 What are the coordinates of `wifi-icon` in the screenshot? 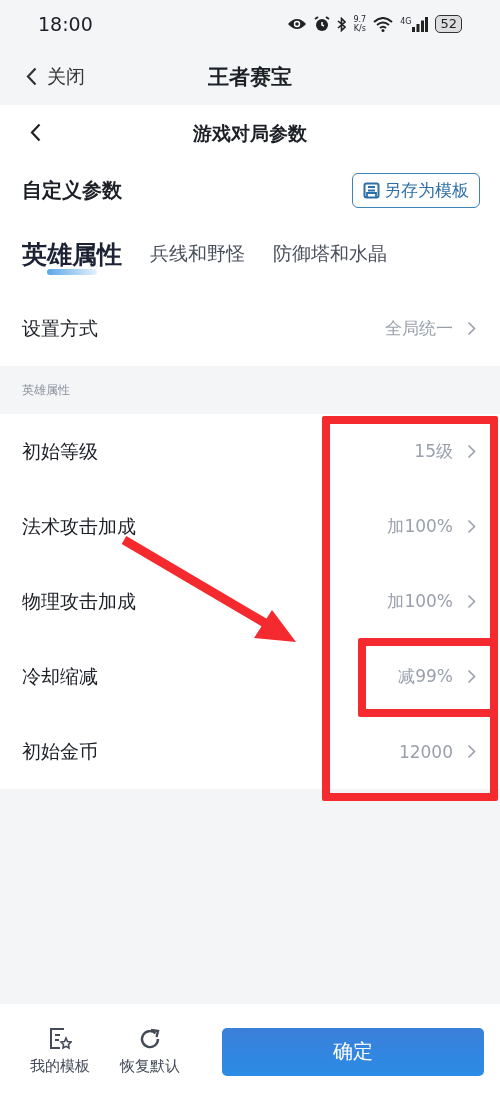 It's located at (383, 24).